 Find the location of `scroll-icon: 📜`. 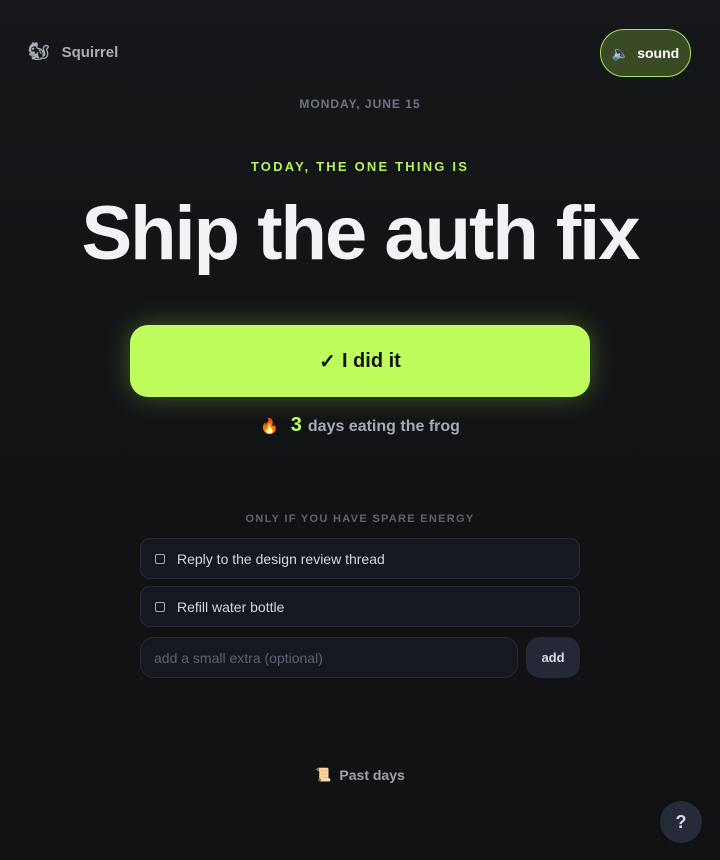

scroll-icon: 📜 is located at coordinates (323, 774).